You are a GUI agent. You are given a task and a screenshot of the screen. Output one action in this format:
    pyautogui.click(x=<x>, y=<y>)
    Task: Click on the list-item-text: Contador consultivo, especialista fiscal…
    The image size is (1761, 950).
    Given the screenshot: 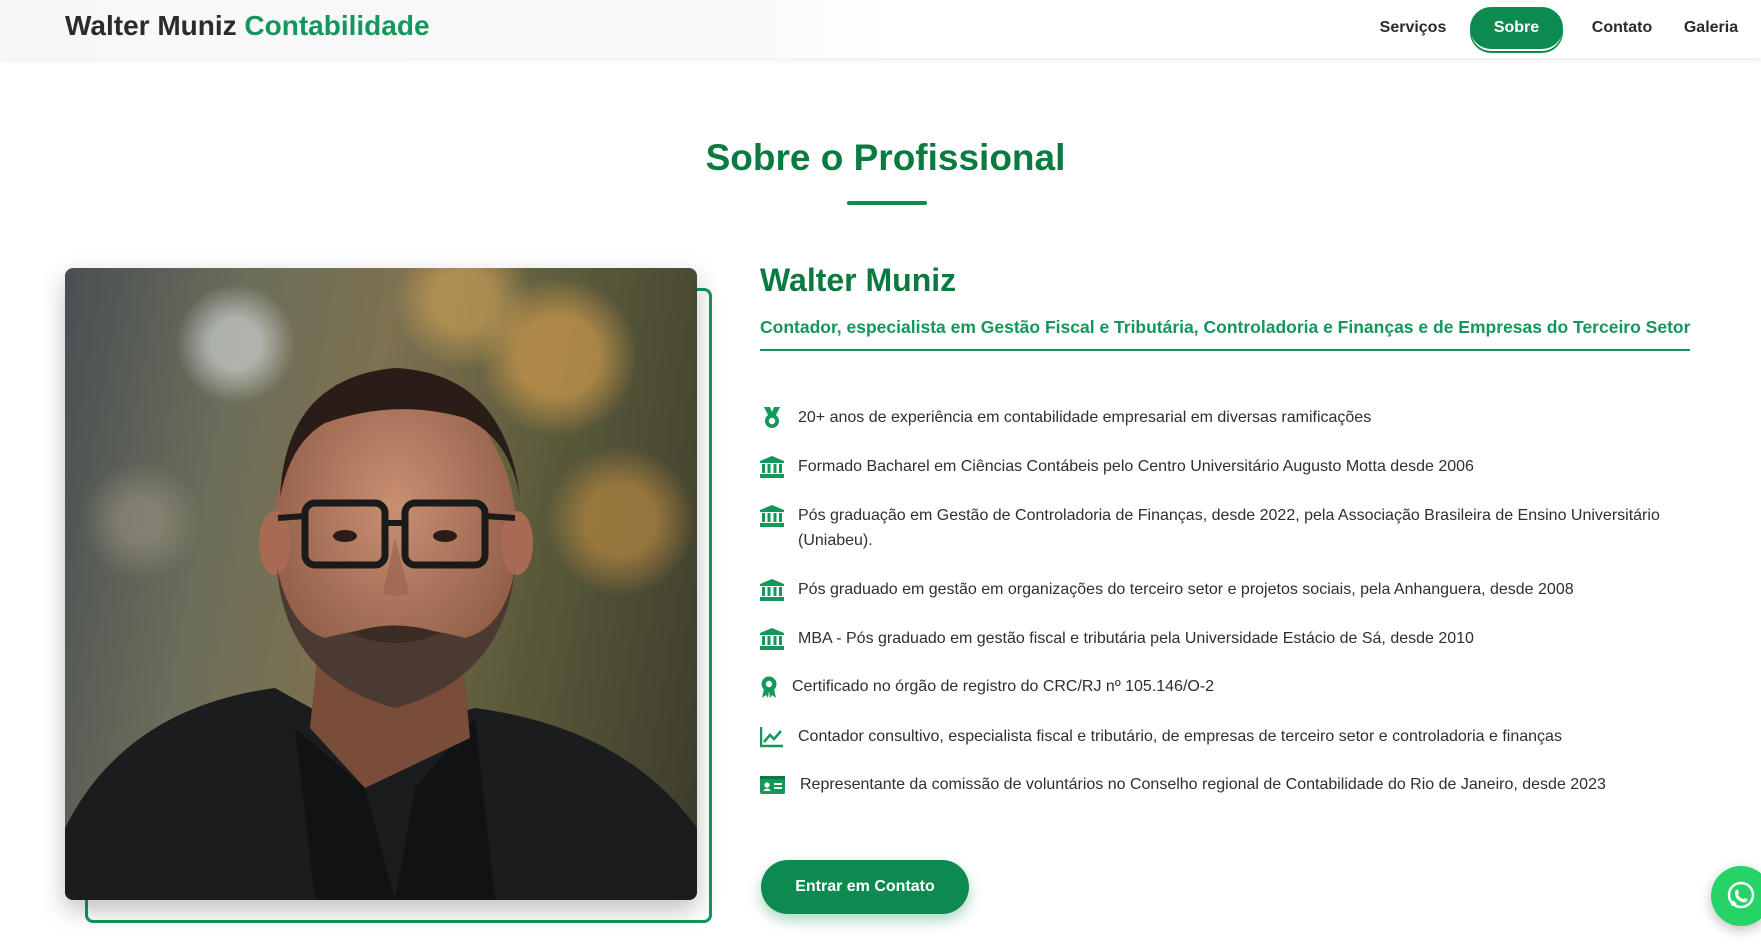 What is the action you would take?
    pyautogui.click(x=1180, y=736)
    